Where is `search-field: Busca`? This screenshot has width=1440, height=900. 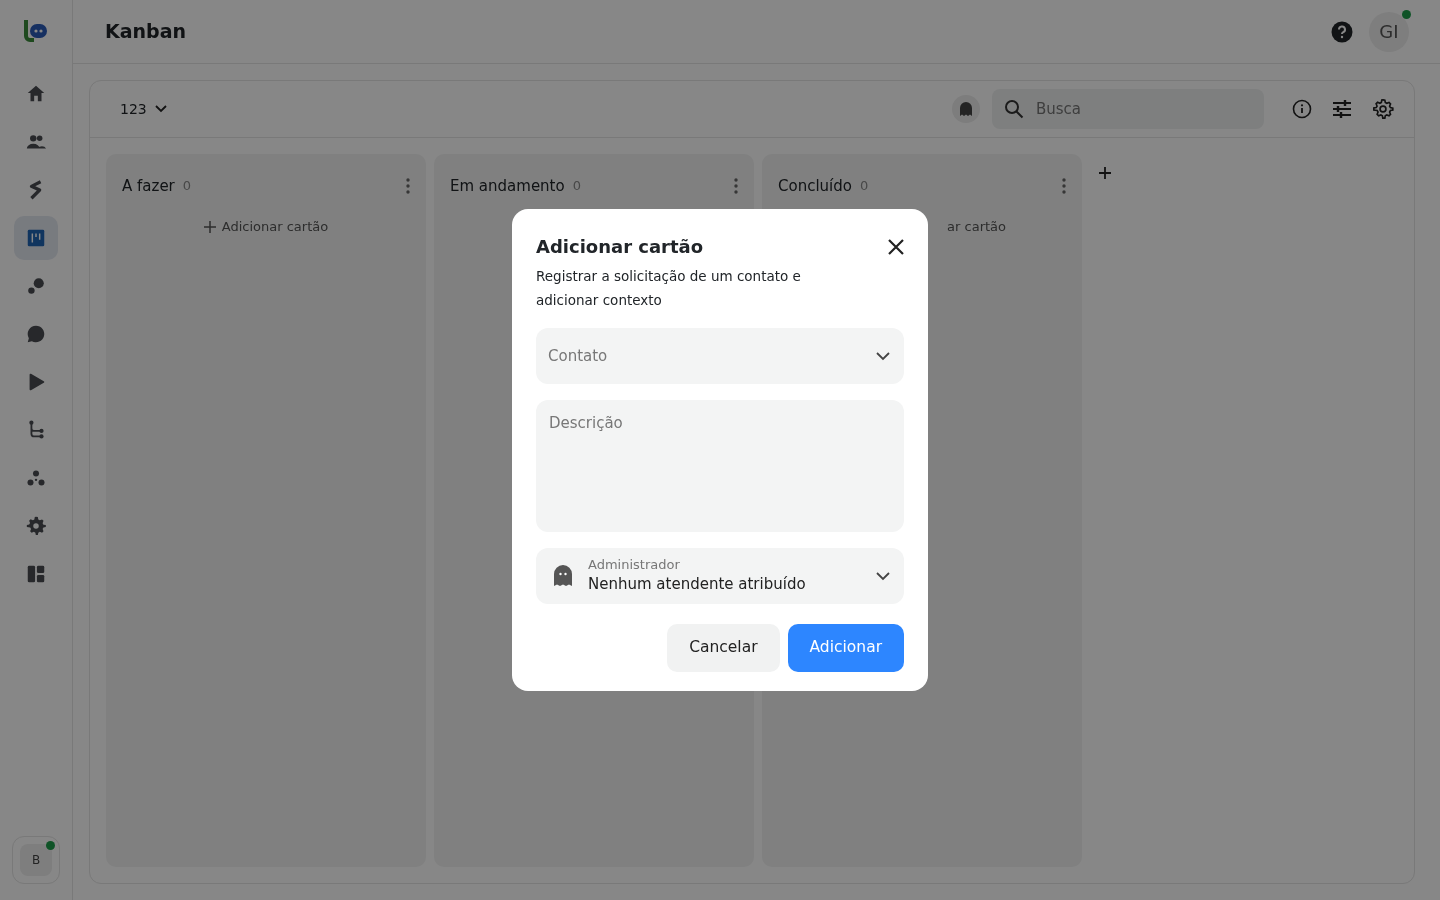
search-field: Busca is located at coordinates (1128, 109).